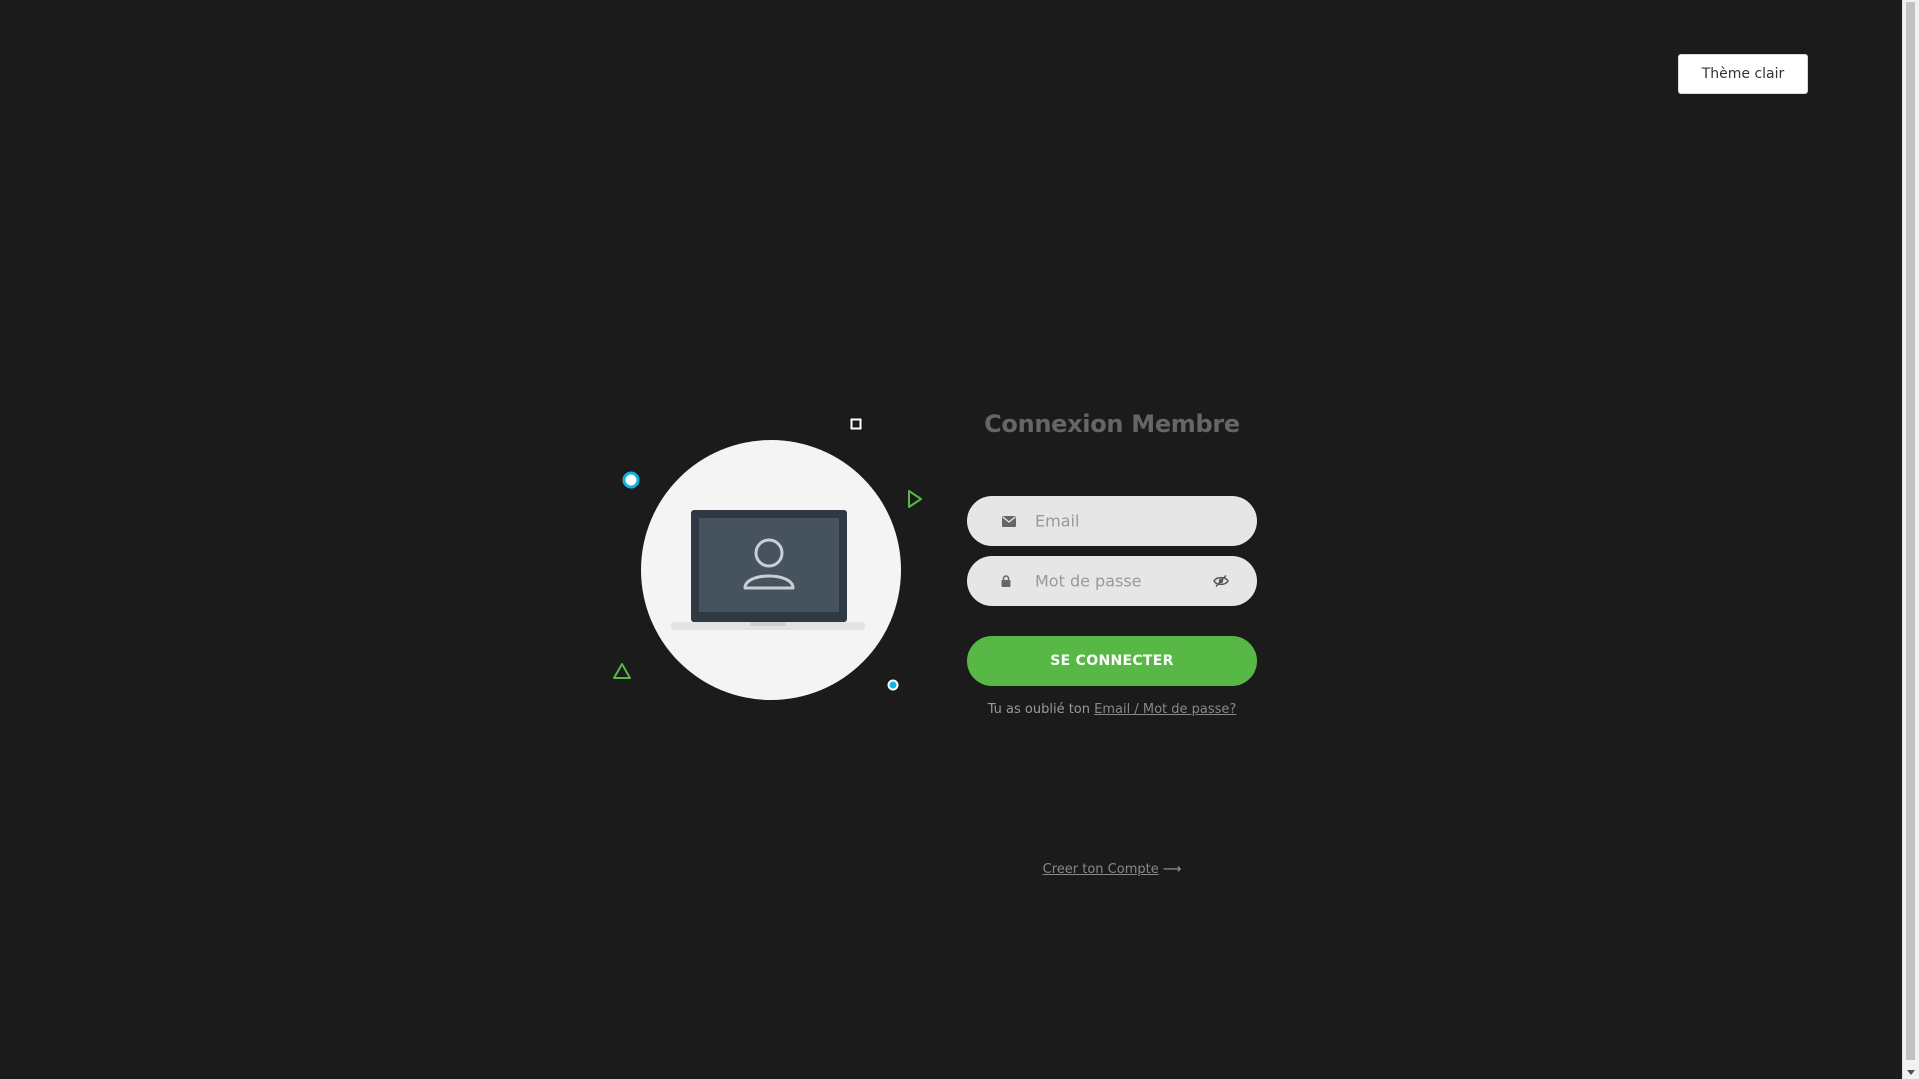  What do you see at coordinates (1038, 709) in the screenshot?
I see `forgot-prefix: Tu as oublié ton` at bounding box center [1038, 709].